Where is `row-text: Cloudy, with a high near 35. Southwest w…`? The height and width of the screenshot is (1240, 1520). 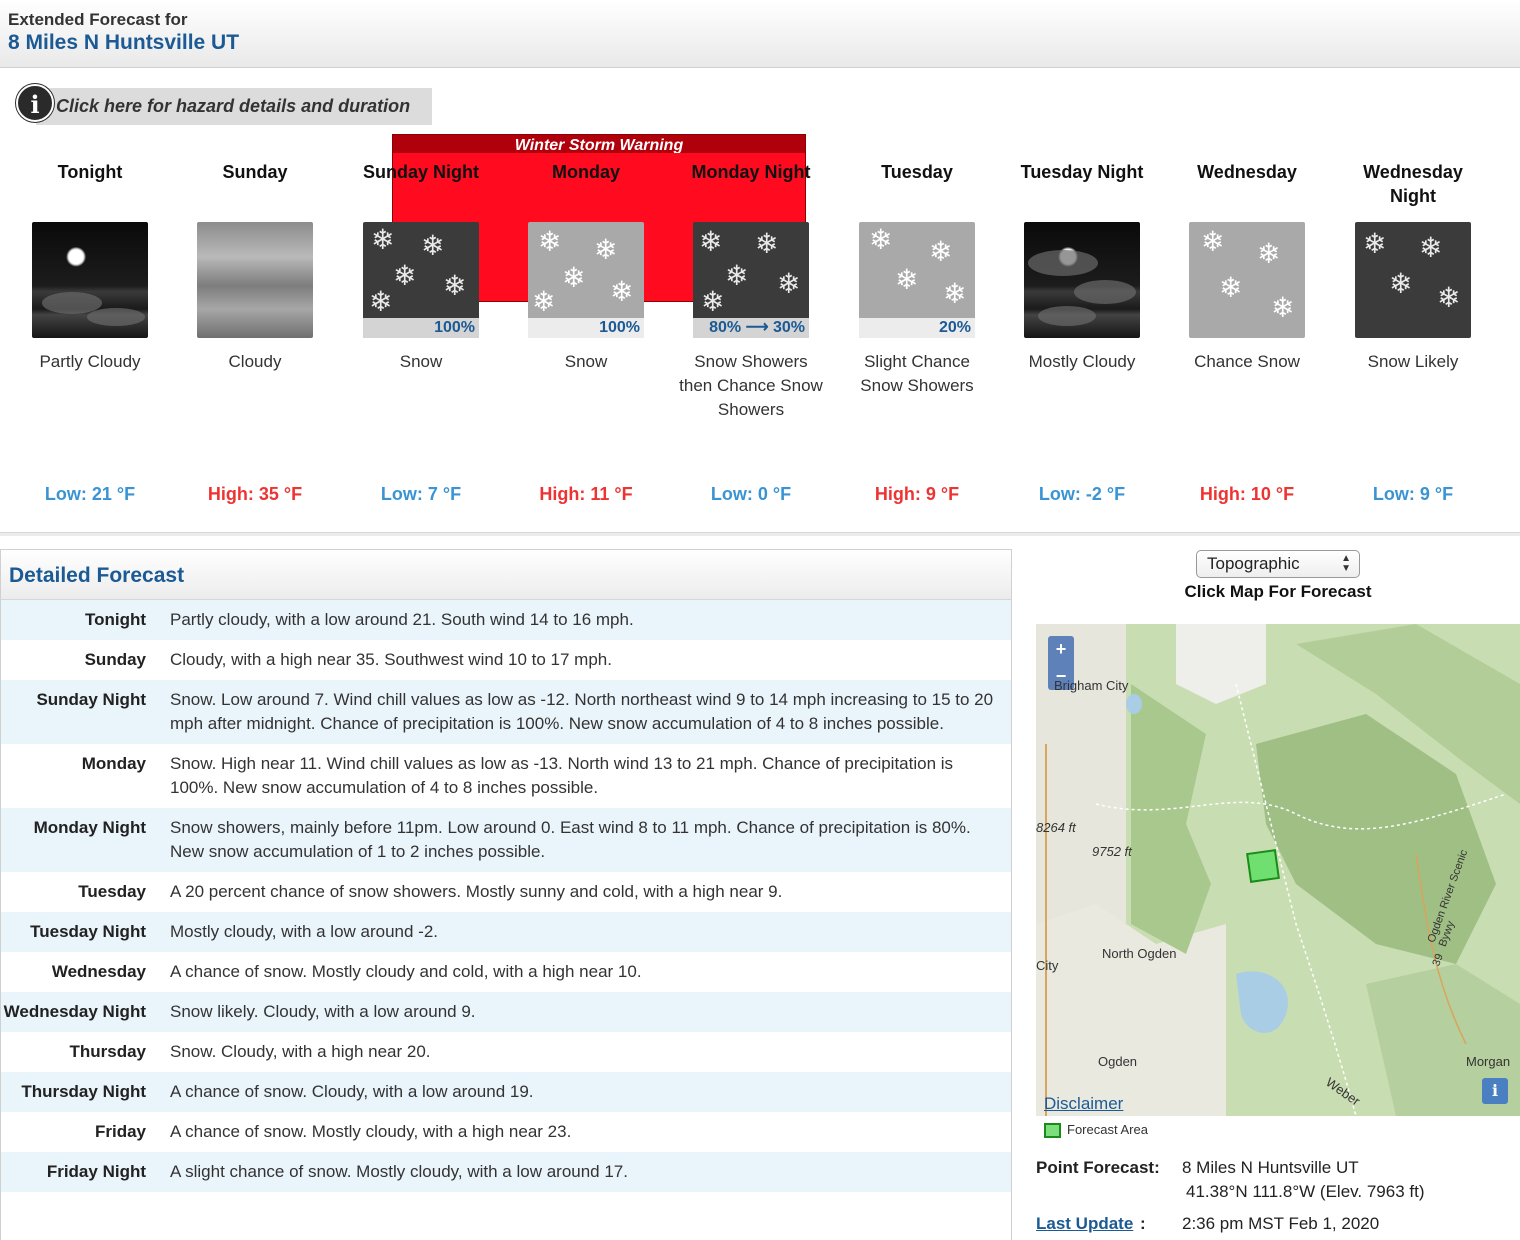
row-text: Cloudy, with a high near 35. Southwest w… is located at coordinates (391, 659).